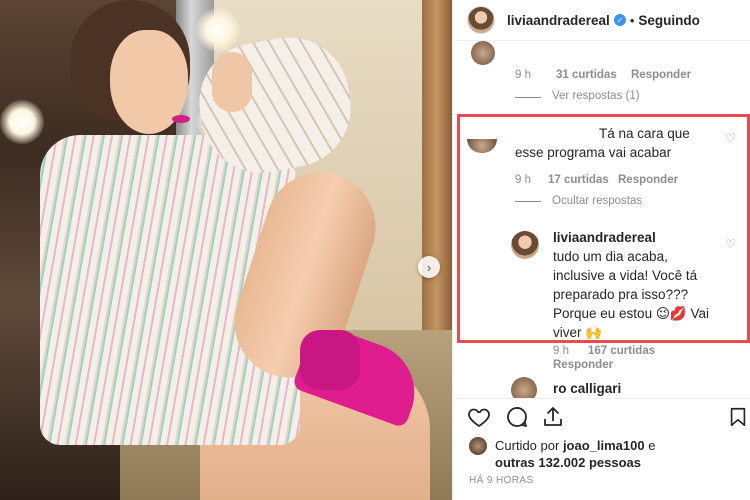 This screenshot has width=750, height=500. Describe the element at coordinates (429, 267) in the screenshot. I see `chevron-right-icon: ›` at that location.